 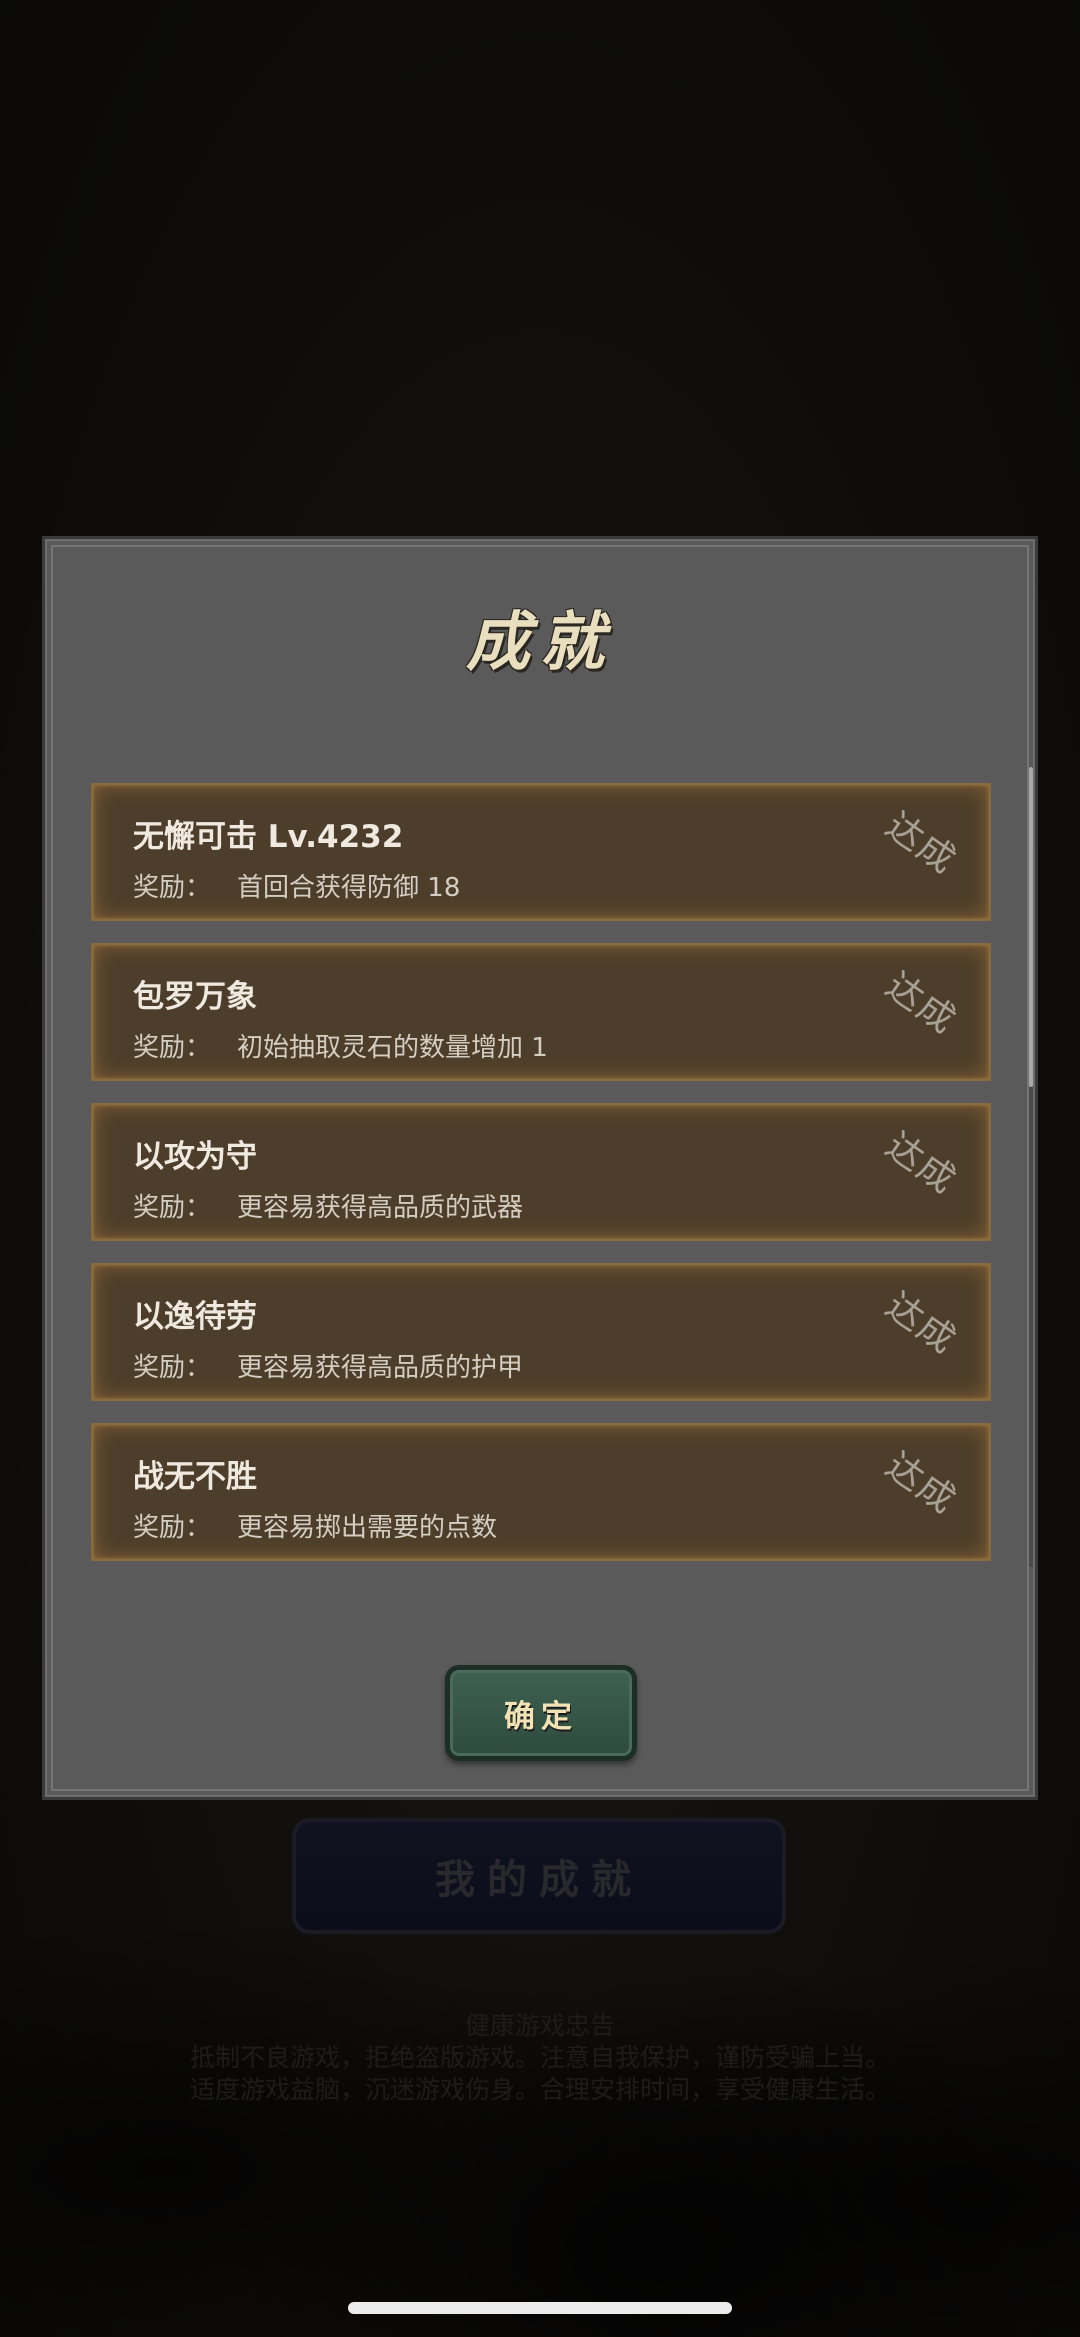 I want to click on reward-text: 初始抽取灵石的数量增加 1, so click(x=392, y=1048).